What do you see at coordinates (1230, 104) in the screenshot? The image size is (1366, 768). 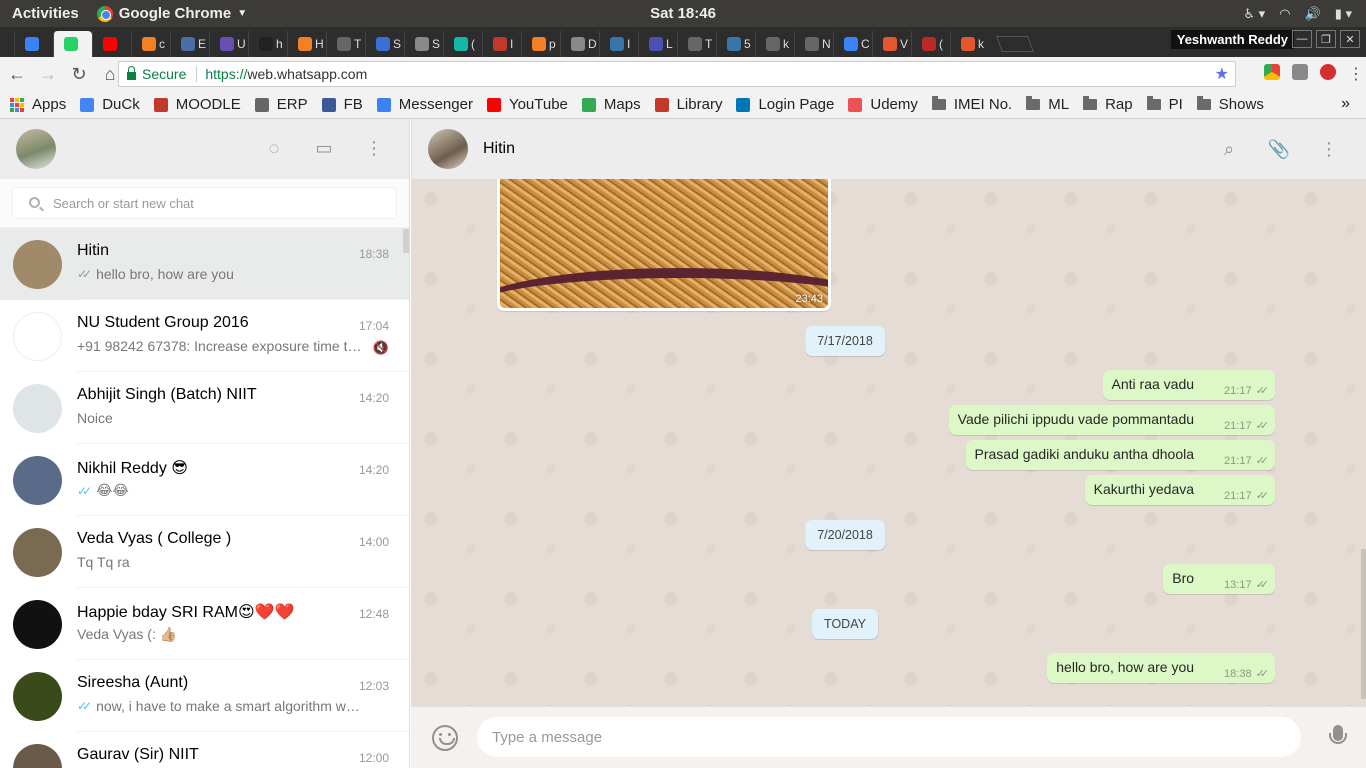 I see `bookmark-item: Shows` at bounding box center [1230, 104].